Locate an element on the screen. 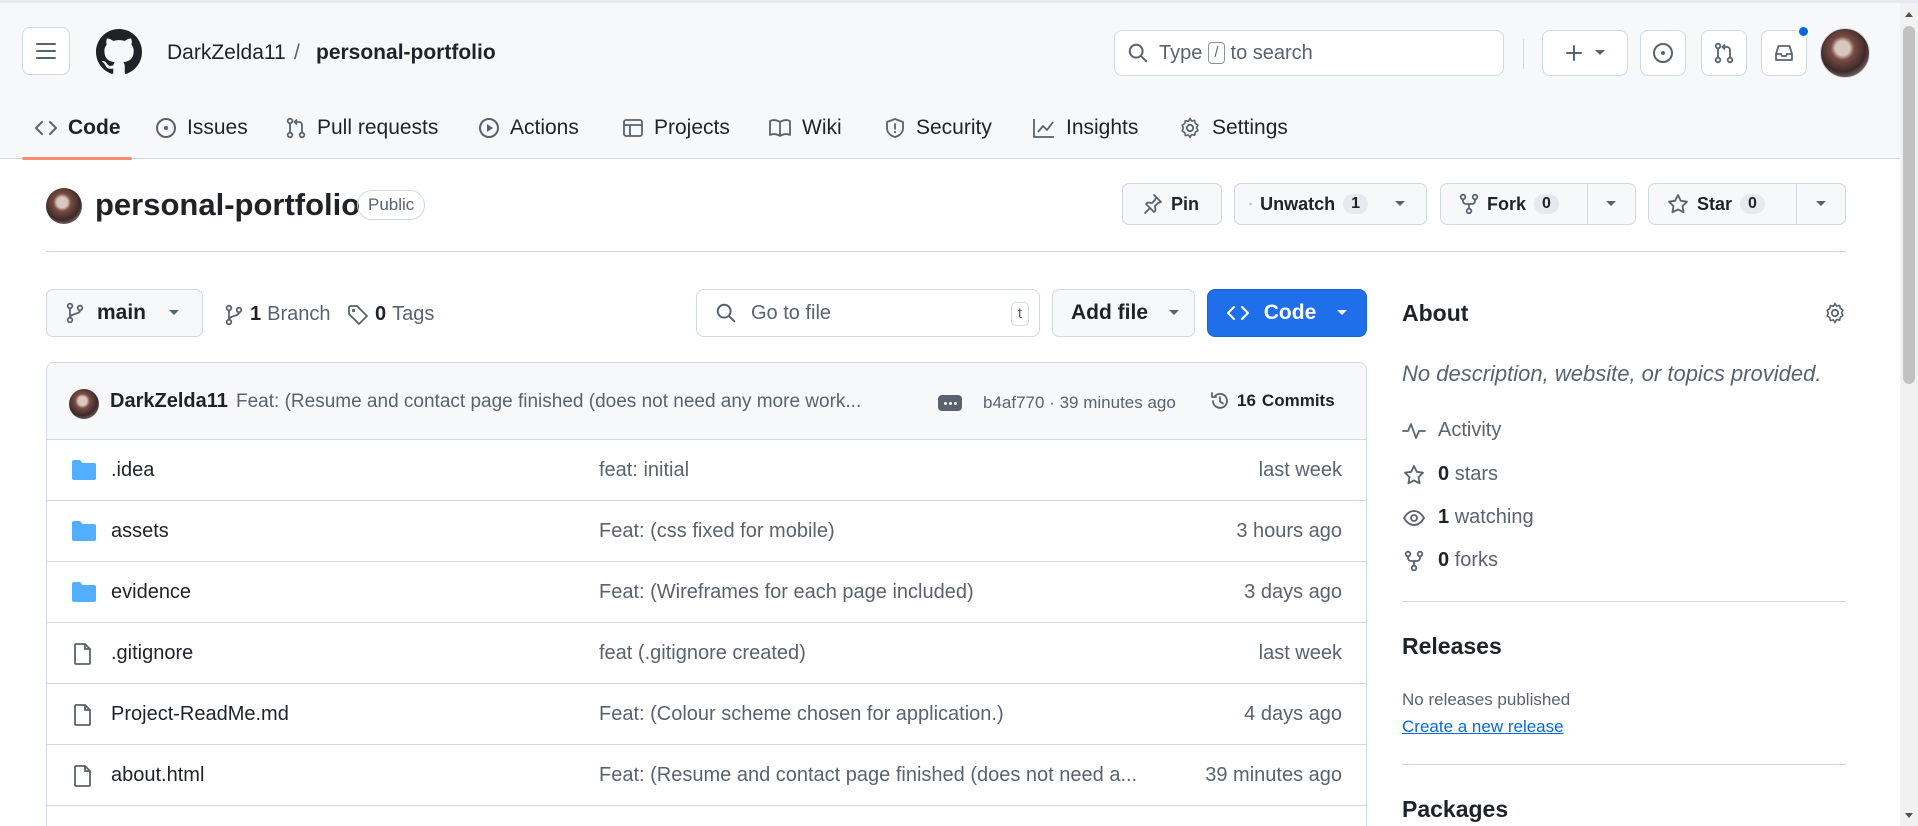 The width and height of the screenshot is (1918, 826). go-to-file-placeholder: Go to file is located at coordinates (791, 312).